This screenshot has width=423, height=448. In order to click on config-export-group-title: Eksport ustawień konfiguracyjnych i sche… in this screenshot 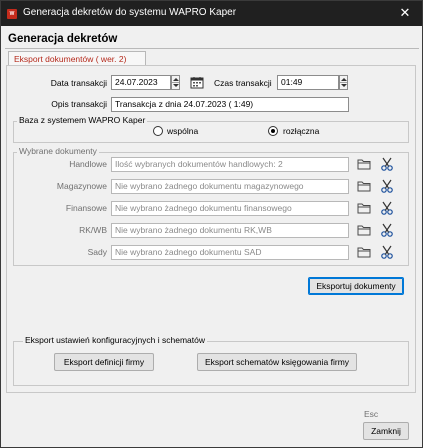, I will do `click(115, 340)`.